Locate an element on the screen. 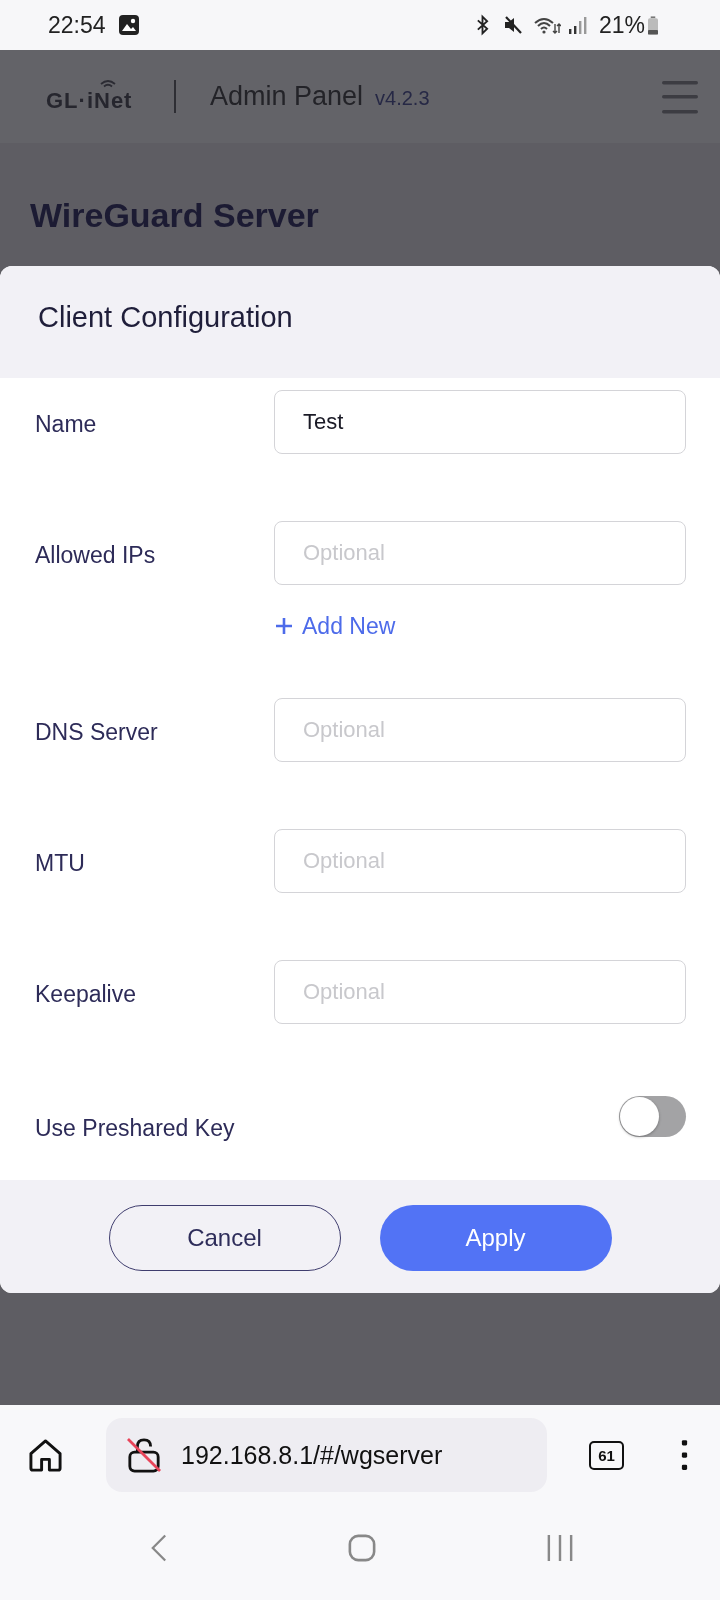 The image size is (720, 1600). apply-button: Apply is located at coordinates (495, 1238).